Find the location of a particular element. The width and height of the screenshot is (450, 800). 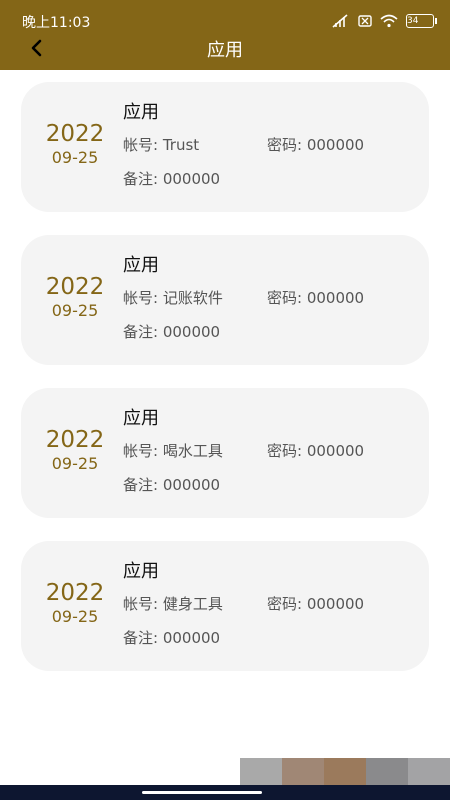

account-field: 帐号: 记账软件 is located at coordinates (173, 297).